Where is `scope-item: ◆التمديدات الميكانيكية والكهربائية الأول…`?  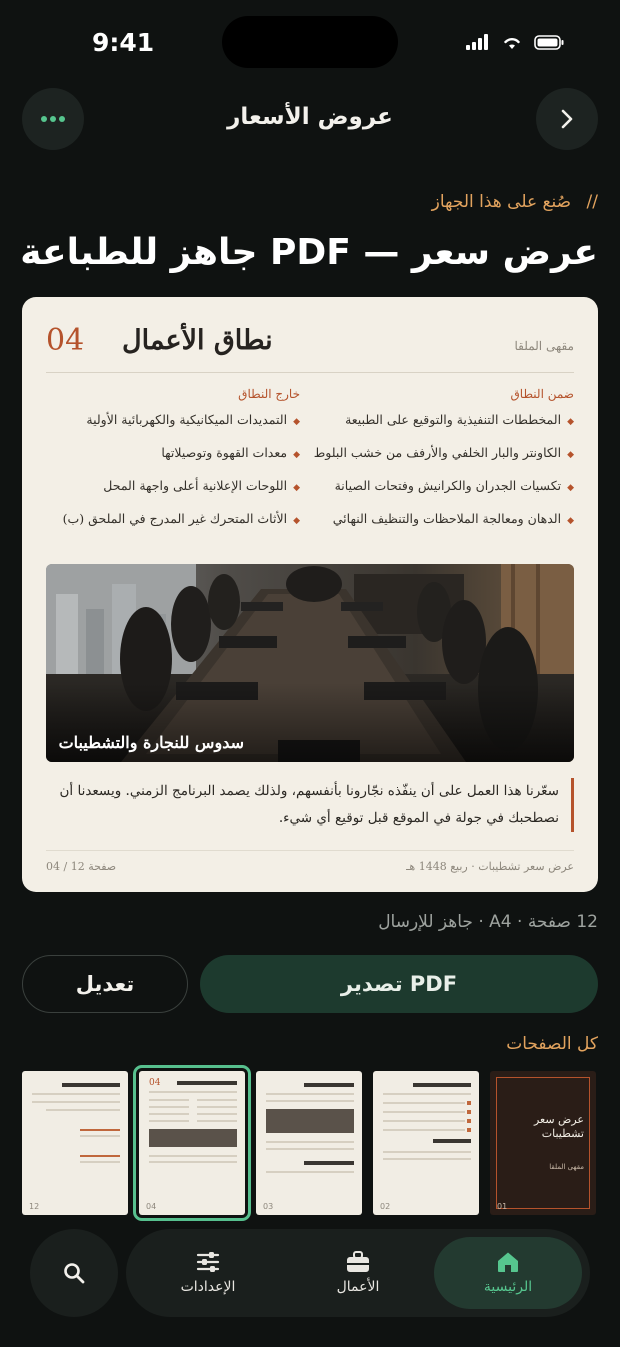
scope-item: ◆التمديدات الميكانيكية والكهربائية الأول… is located at coordinates (193, 419).